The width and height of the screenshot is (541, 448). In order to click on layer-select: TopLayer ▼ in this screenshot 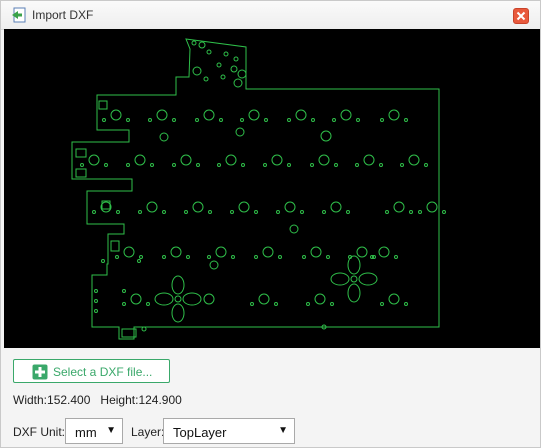, I will do `click(229, 431)`.